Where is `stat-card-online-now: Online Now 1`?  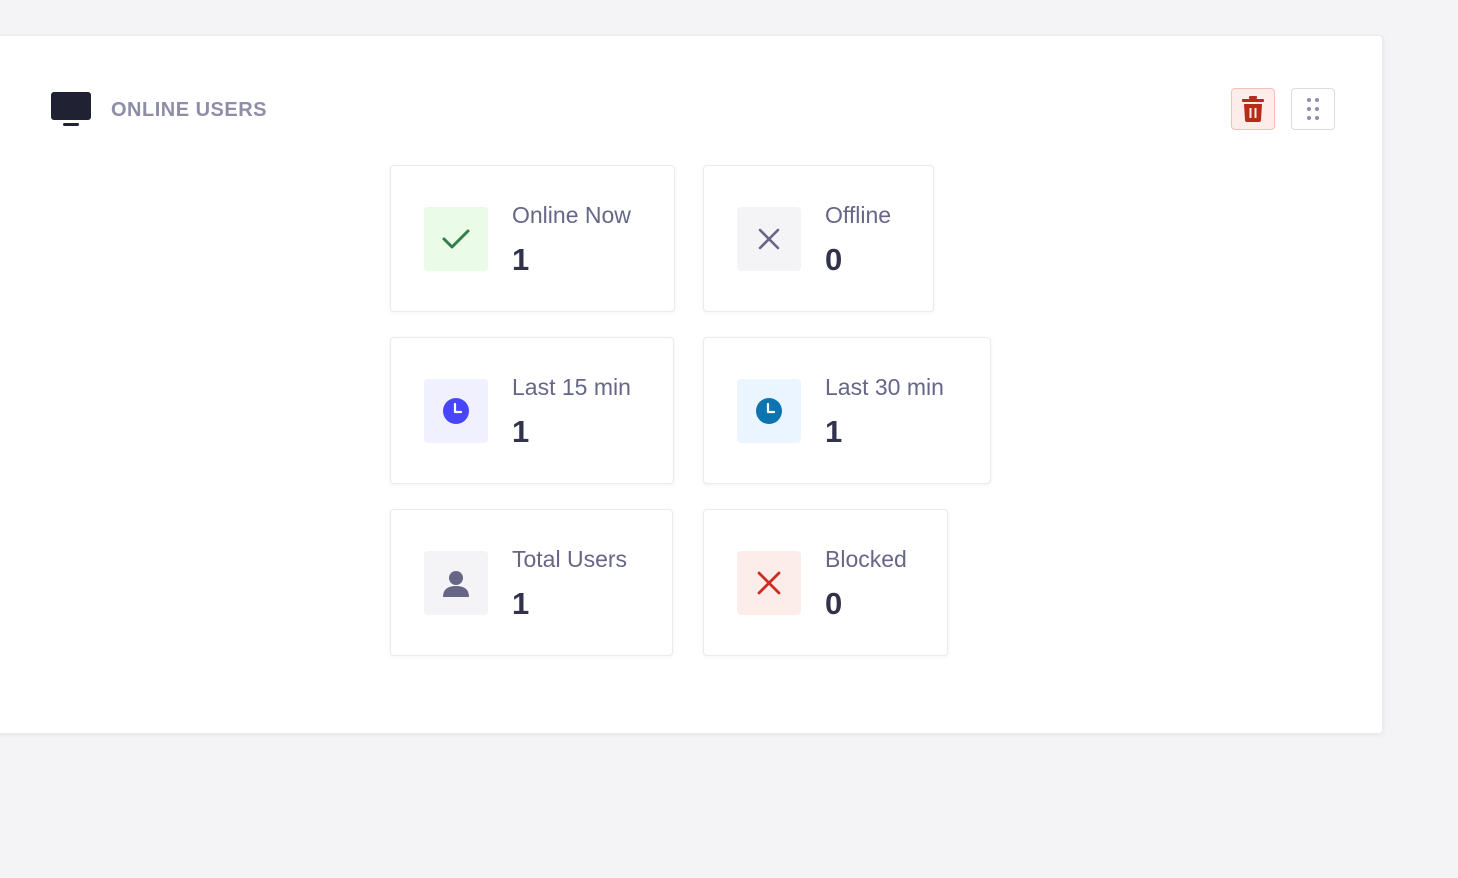
stat-card-online-now: Online Now 1 is located at coordinates (532, 238).